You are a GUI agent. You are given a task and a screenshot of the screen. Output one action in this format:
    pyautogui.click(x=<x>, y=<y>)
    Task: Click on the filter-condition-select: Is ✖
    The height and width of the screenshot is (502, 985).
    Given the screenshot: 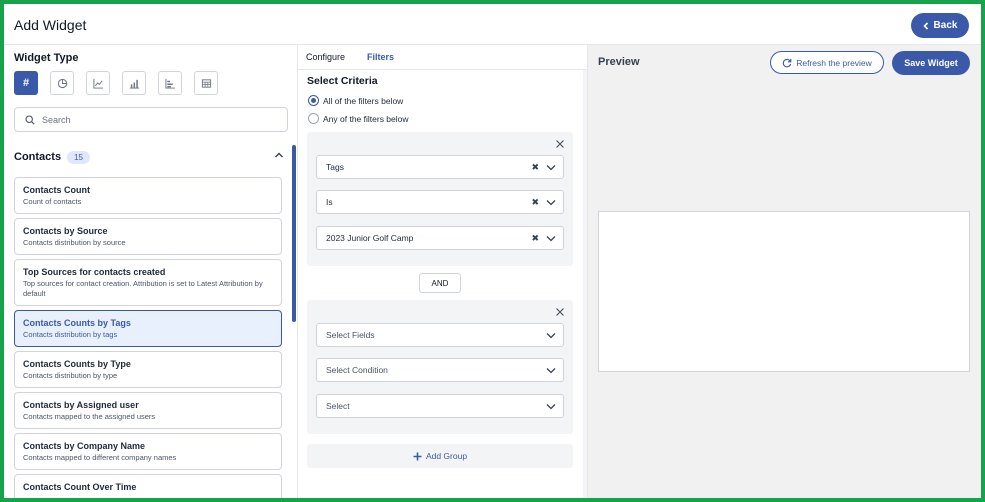 What is the action you would take?
    pyautogui.click(x=440, y=202)
    